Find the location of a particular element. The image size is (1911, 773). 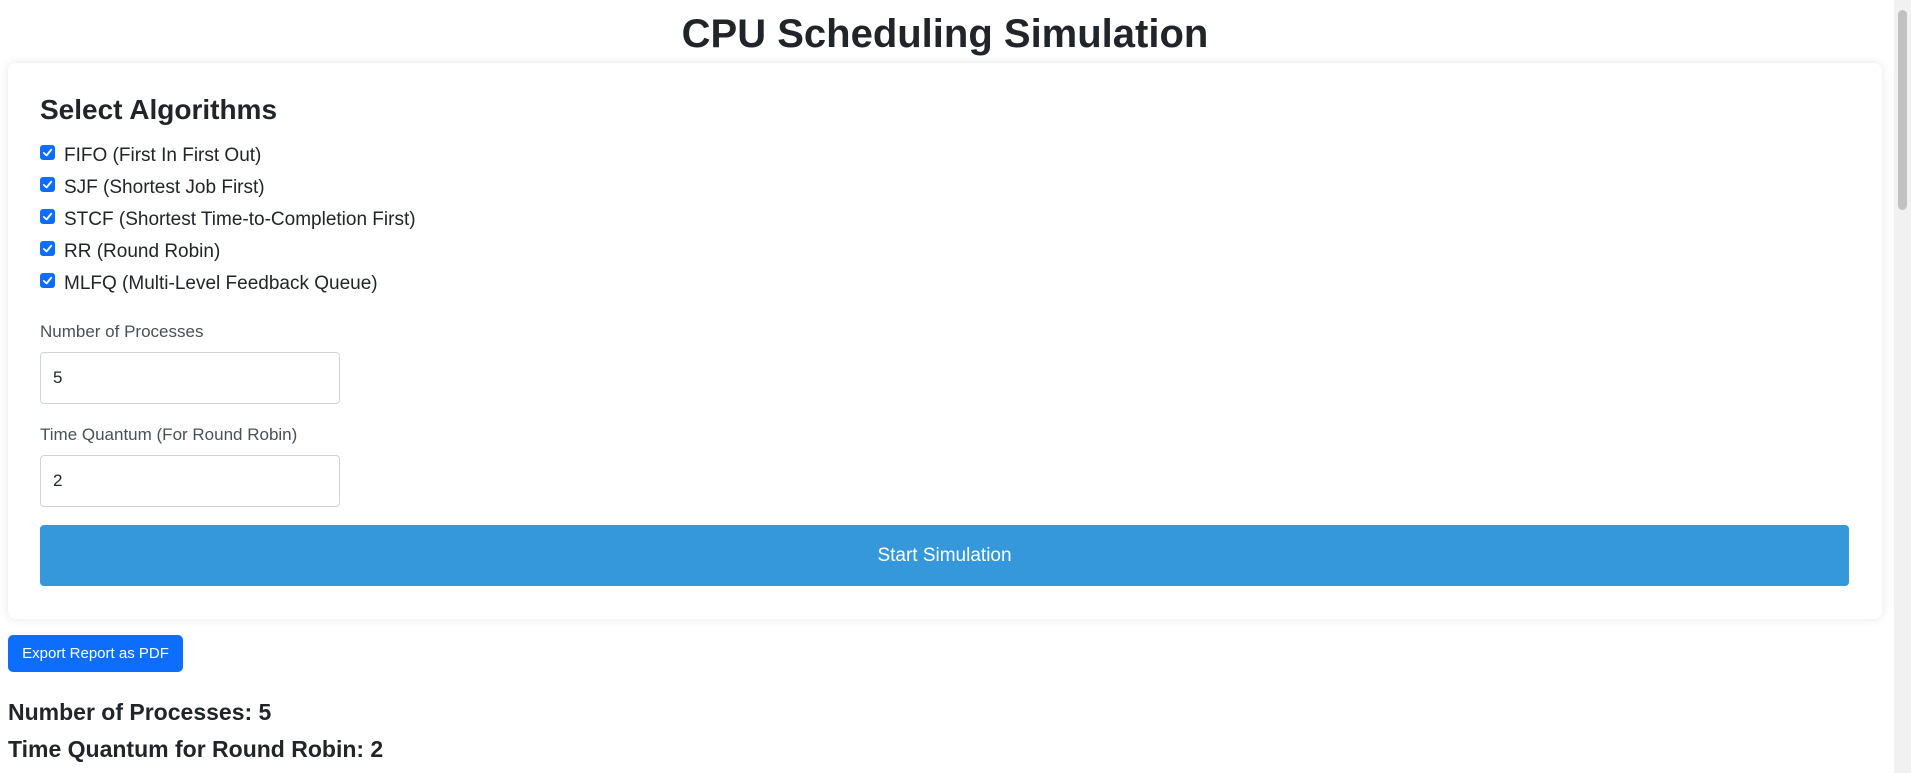

select-algorithms-heading: Select Algorithms is located at coordinates (159, 109).